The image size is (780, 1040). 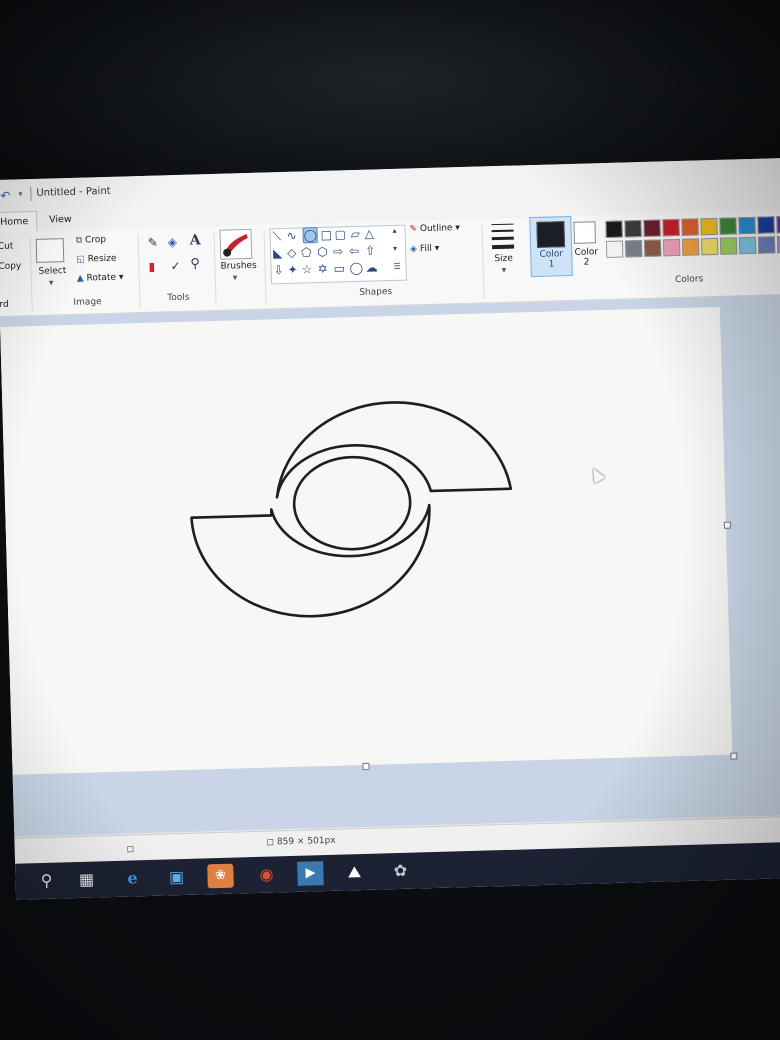 What do you see at coordinates (371, 267) in the screenshot?
I see `cloud-callout-shape-icon: ☁` at bounding box center [371, 267].